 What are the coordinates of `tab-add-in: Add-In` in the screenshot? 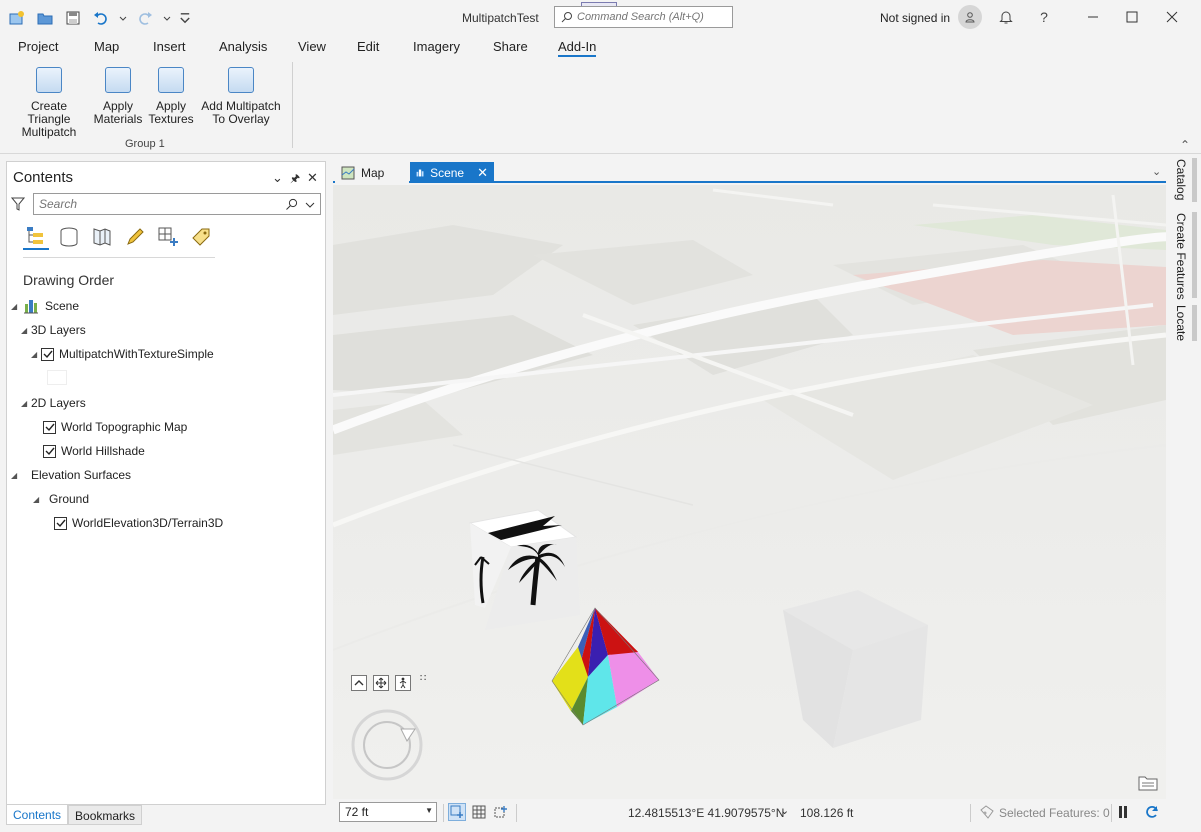 It's located at (577, 48).